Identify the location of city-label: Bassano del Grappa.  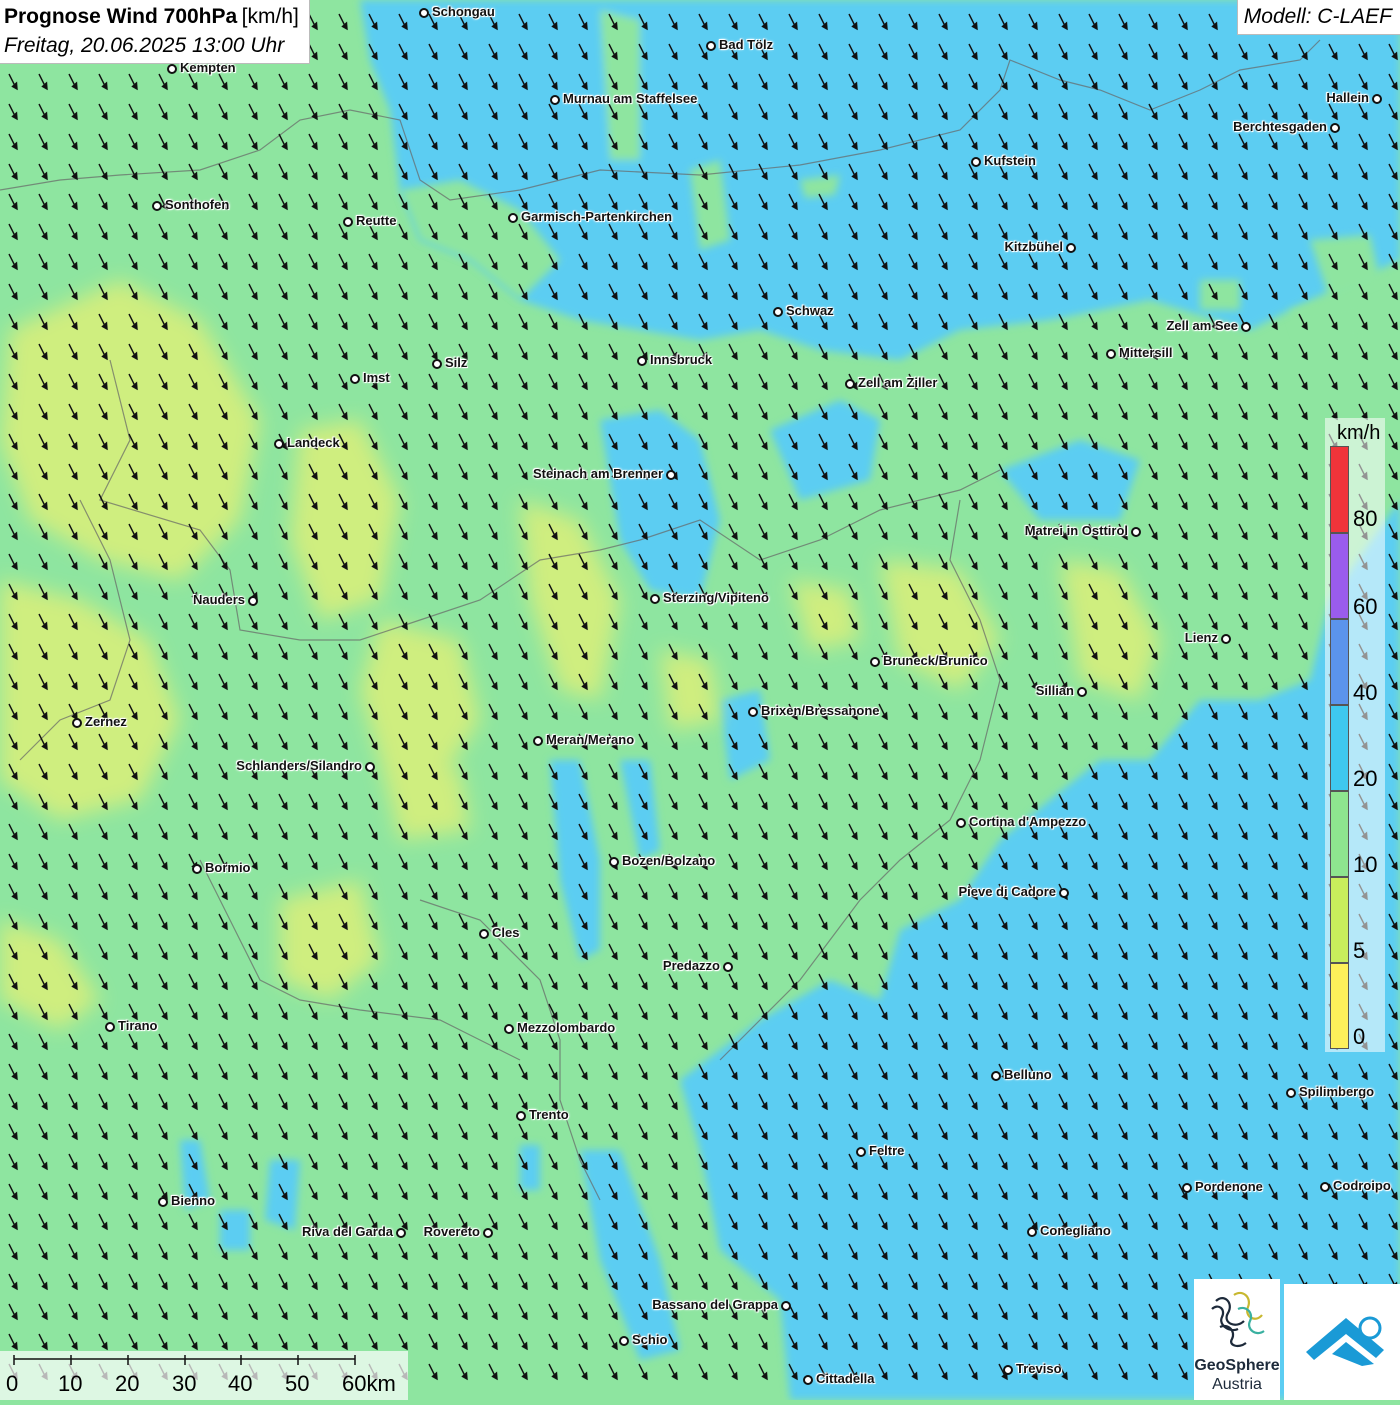
(715, 1304).